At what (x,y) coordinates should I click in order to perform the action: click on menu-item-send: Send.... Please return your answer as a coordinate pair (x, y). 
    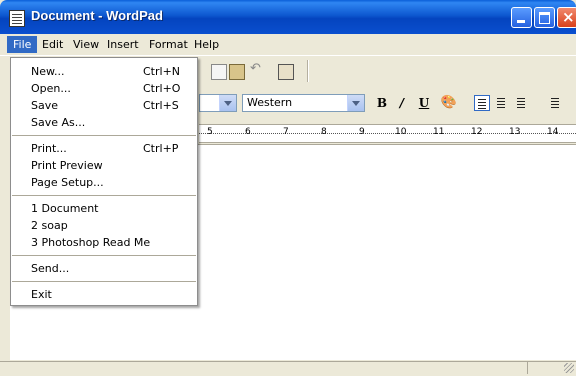
    Looking at the image, I should click on (104, 269).